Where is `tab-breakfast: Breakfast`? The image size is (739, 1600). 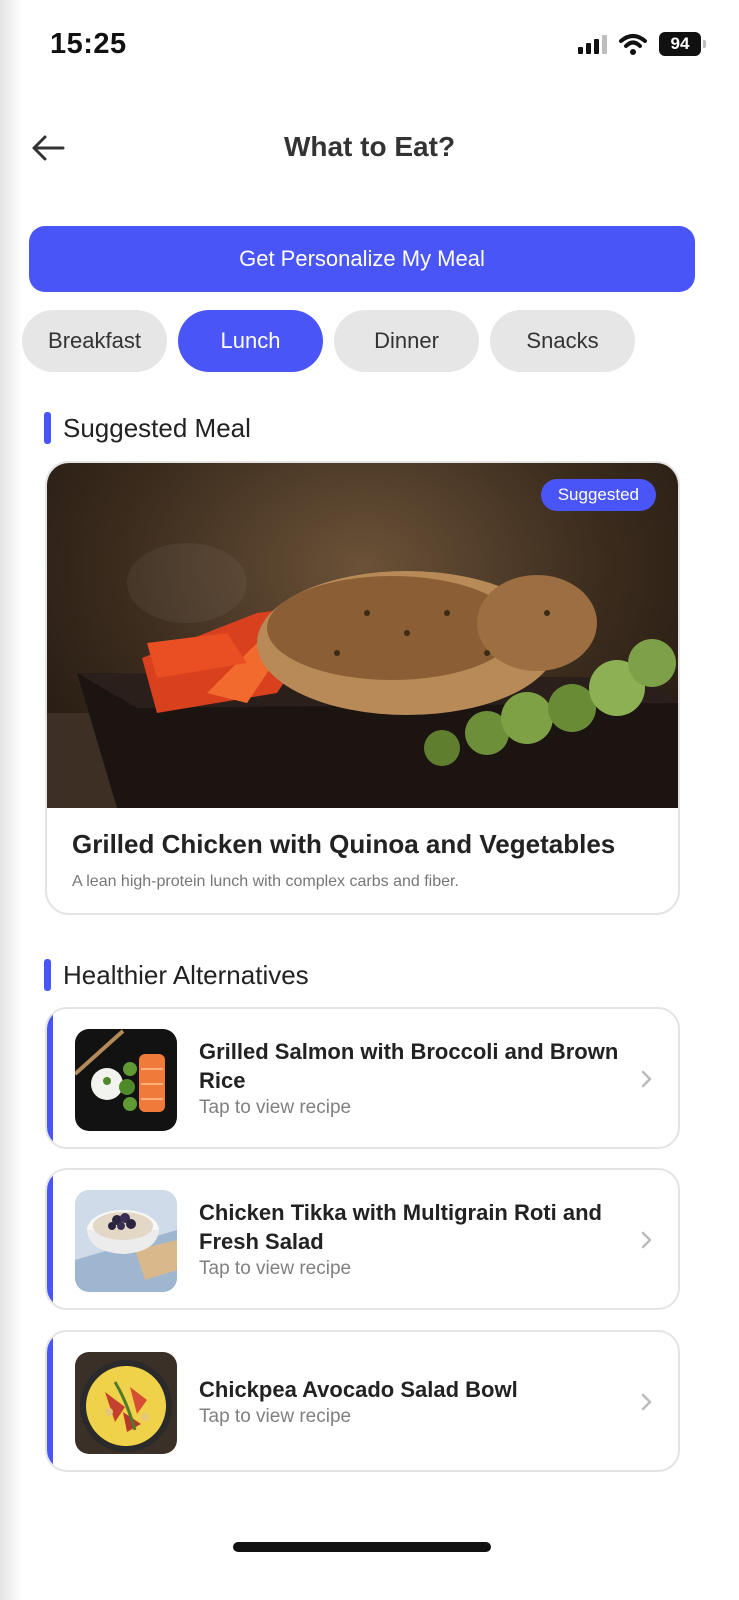
tab-breakfast: Breakfast is located at coordinates (94, 341).